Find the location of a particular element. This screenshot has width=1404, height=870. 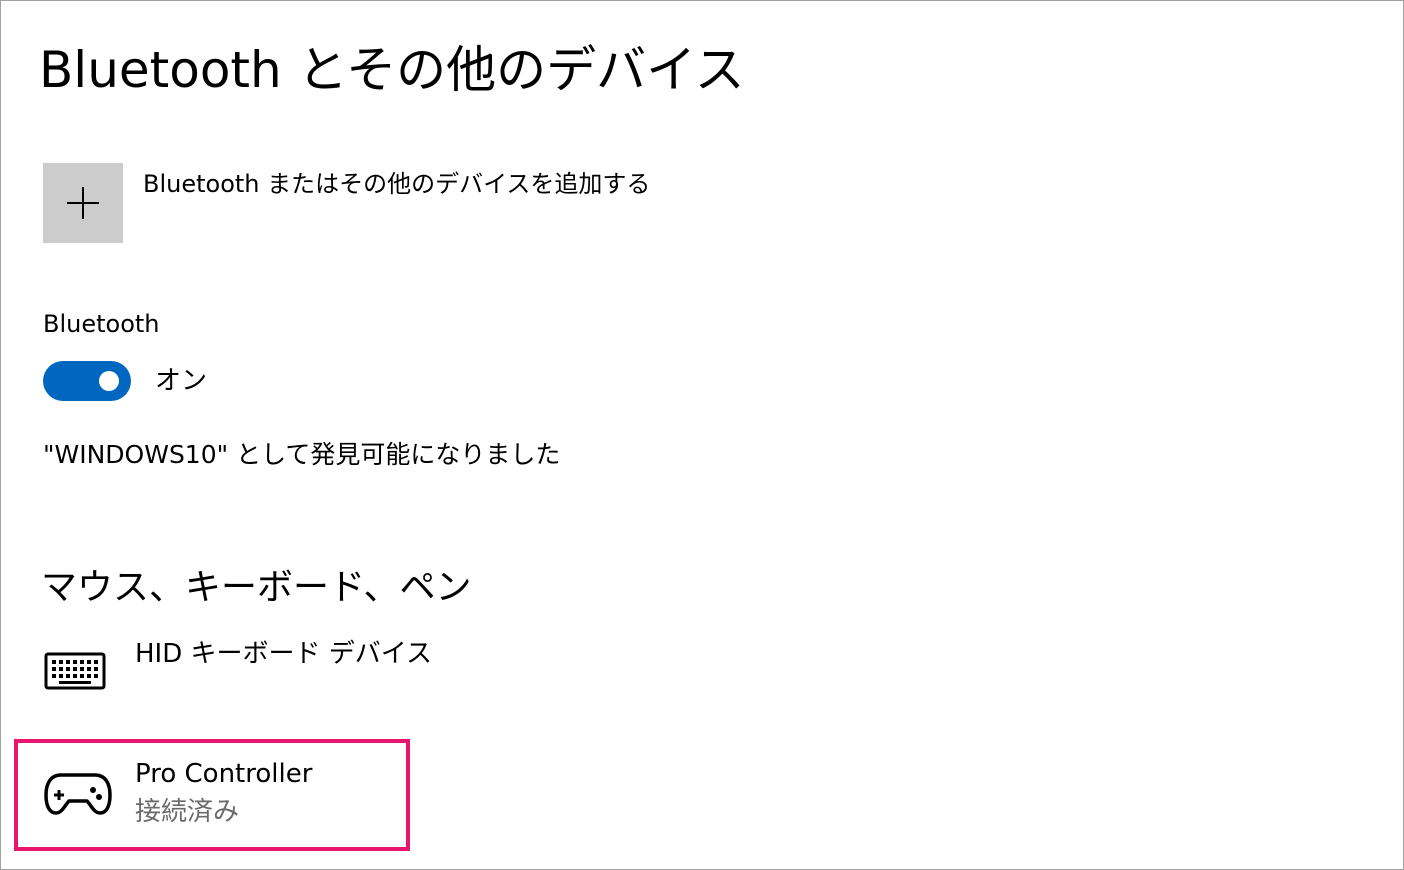

device-item-hid-keyboard: HID キーボード デバイス is located at coordinates (243, 668).